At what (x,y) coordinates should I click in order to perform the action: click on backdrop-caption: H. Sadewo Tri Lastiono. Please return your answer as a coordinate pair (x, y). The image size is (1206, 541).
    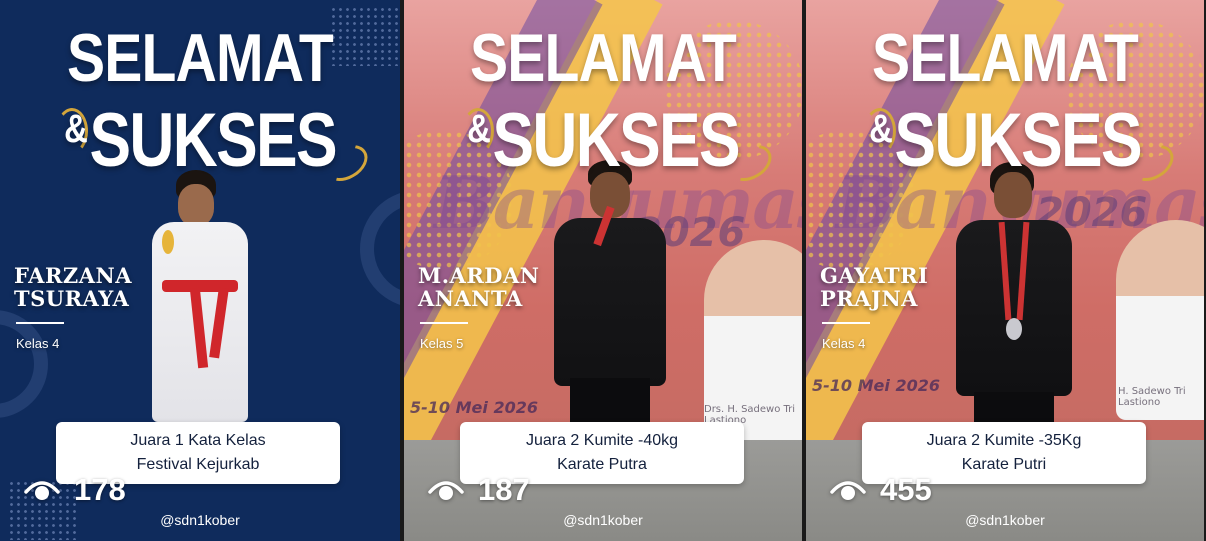
    Looking at the image, I should click on (1152, 397).